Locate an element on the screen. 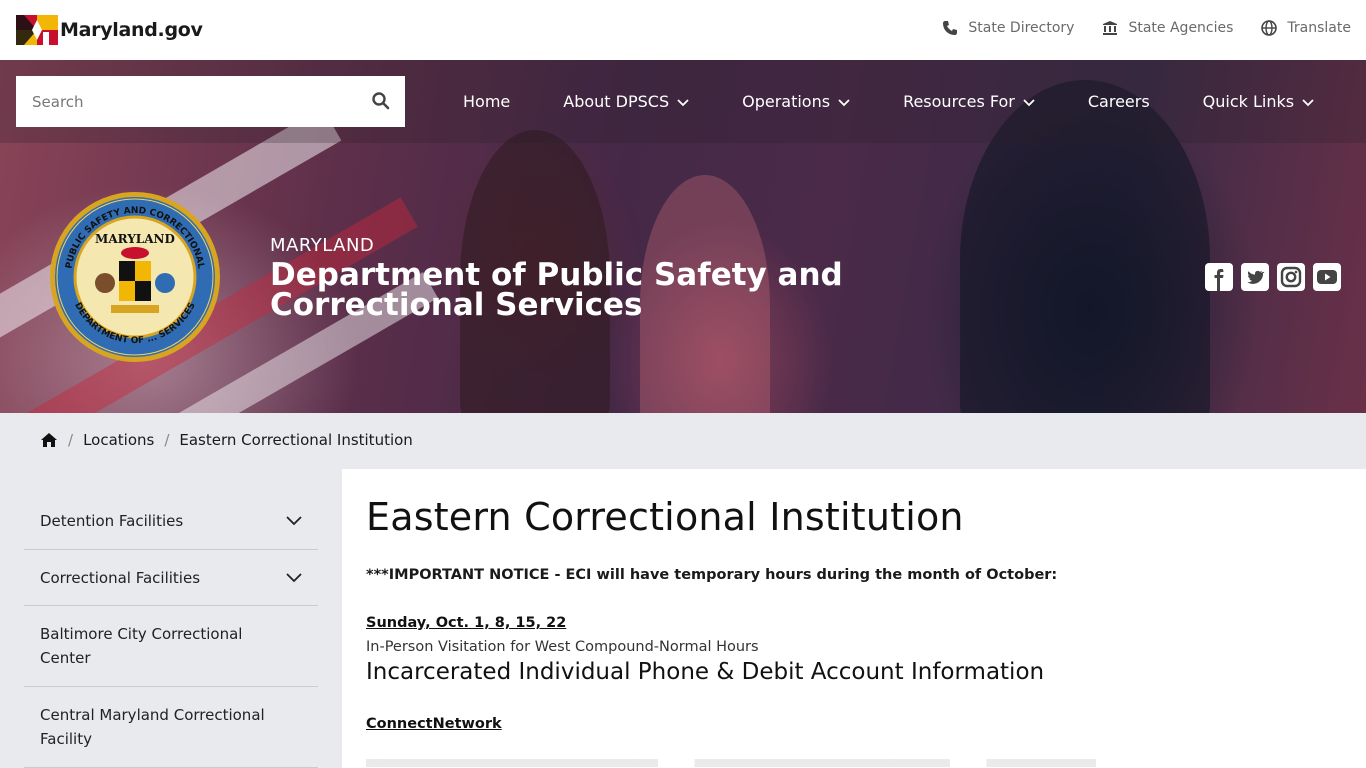 This screenshot has width=1366, height=768. sidebar-item-correctional-facilities: Correctional Facilities is located at coordinates (171, 578).